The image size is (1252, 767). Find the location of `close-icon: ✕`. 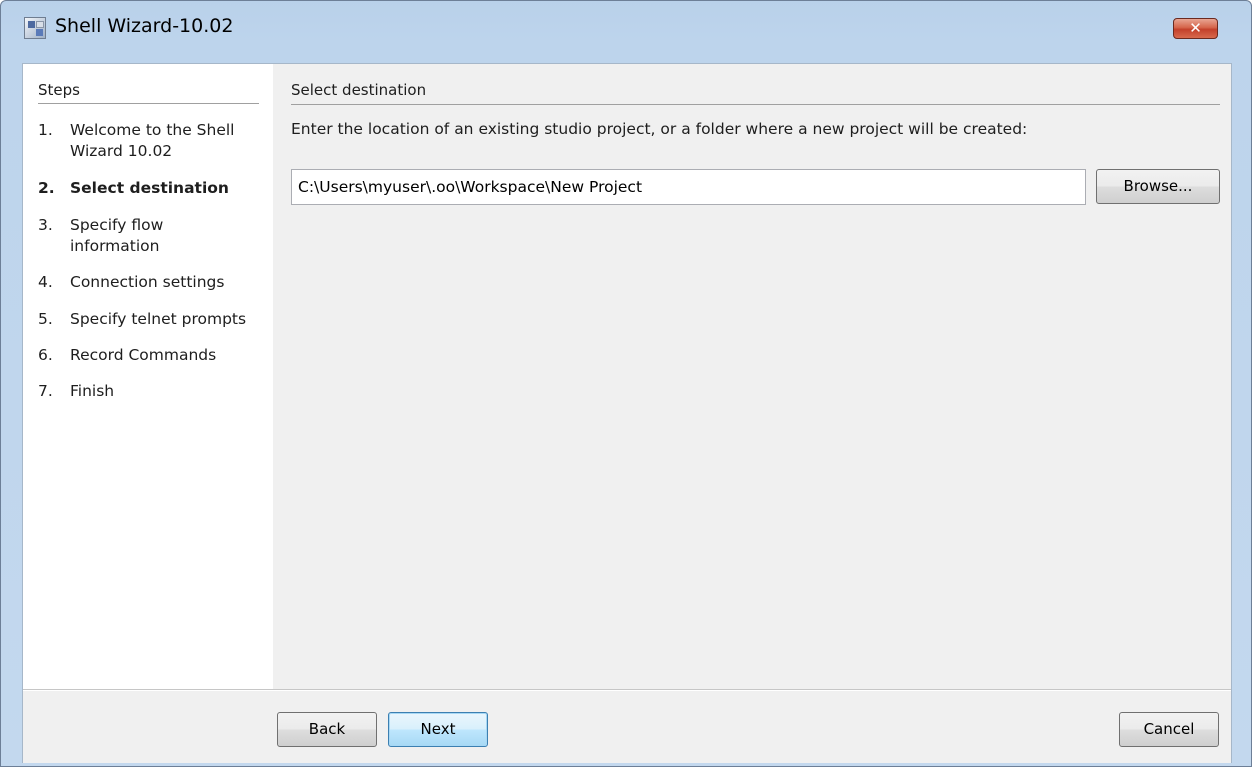

close-icon: ✕ is located at coordinates (1195, 28).